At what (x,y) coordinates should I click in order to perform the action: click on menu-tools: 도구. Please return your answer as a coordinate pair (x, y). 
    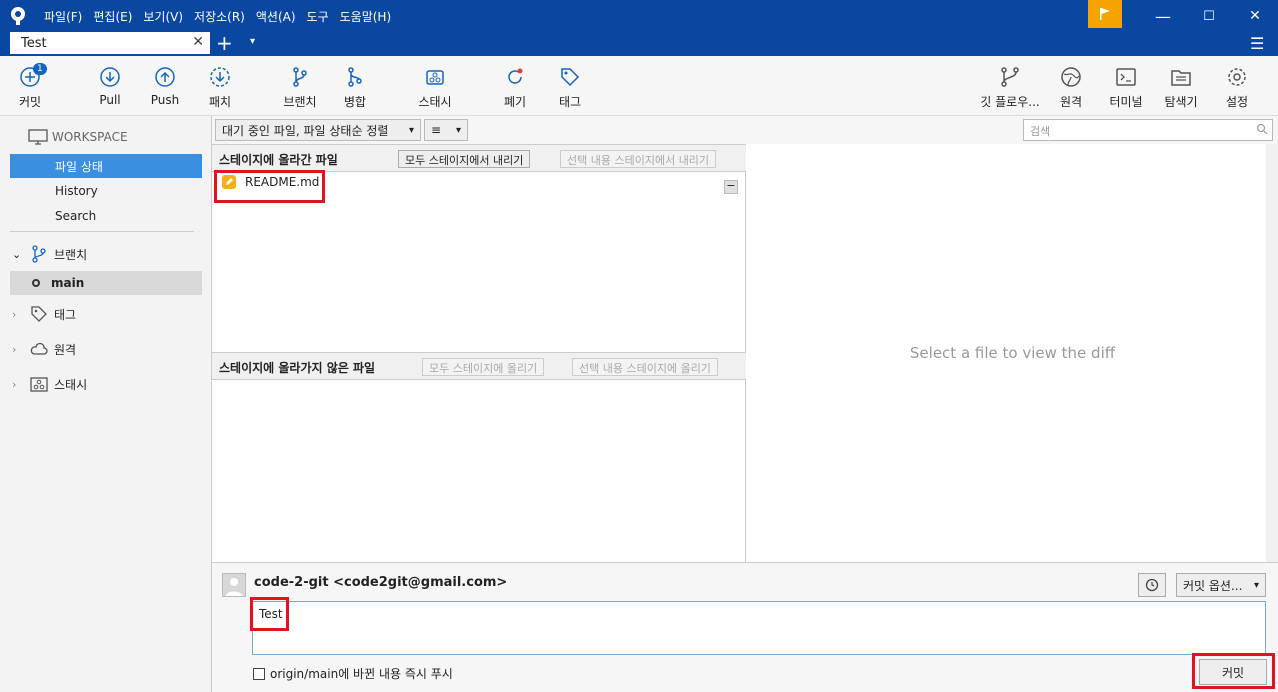
    Looking at the image, I should click on (318, 16).